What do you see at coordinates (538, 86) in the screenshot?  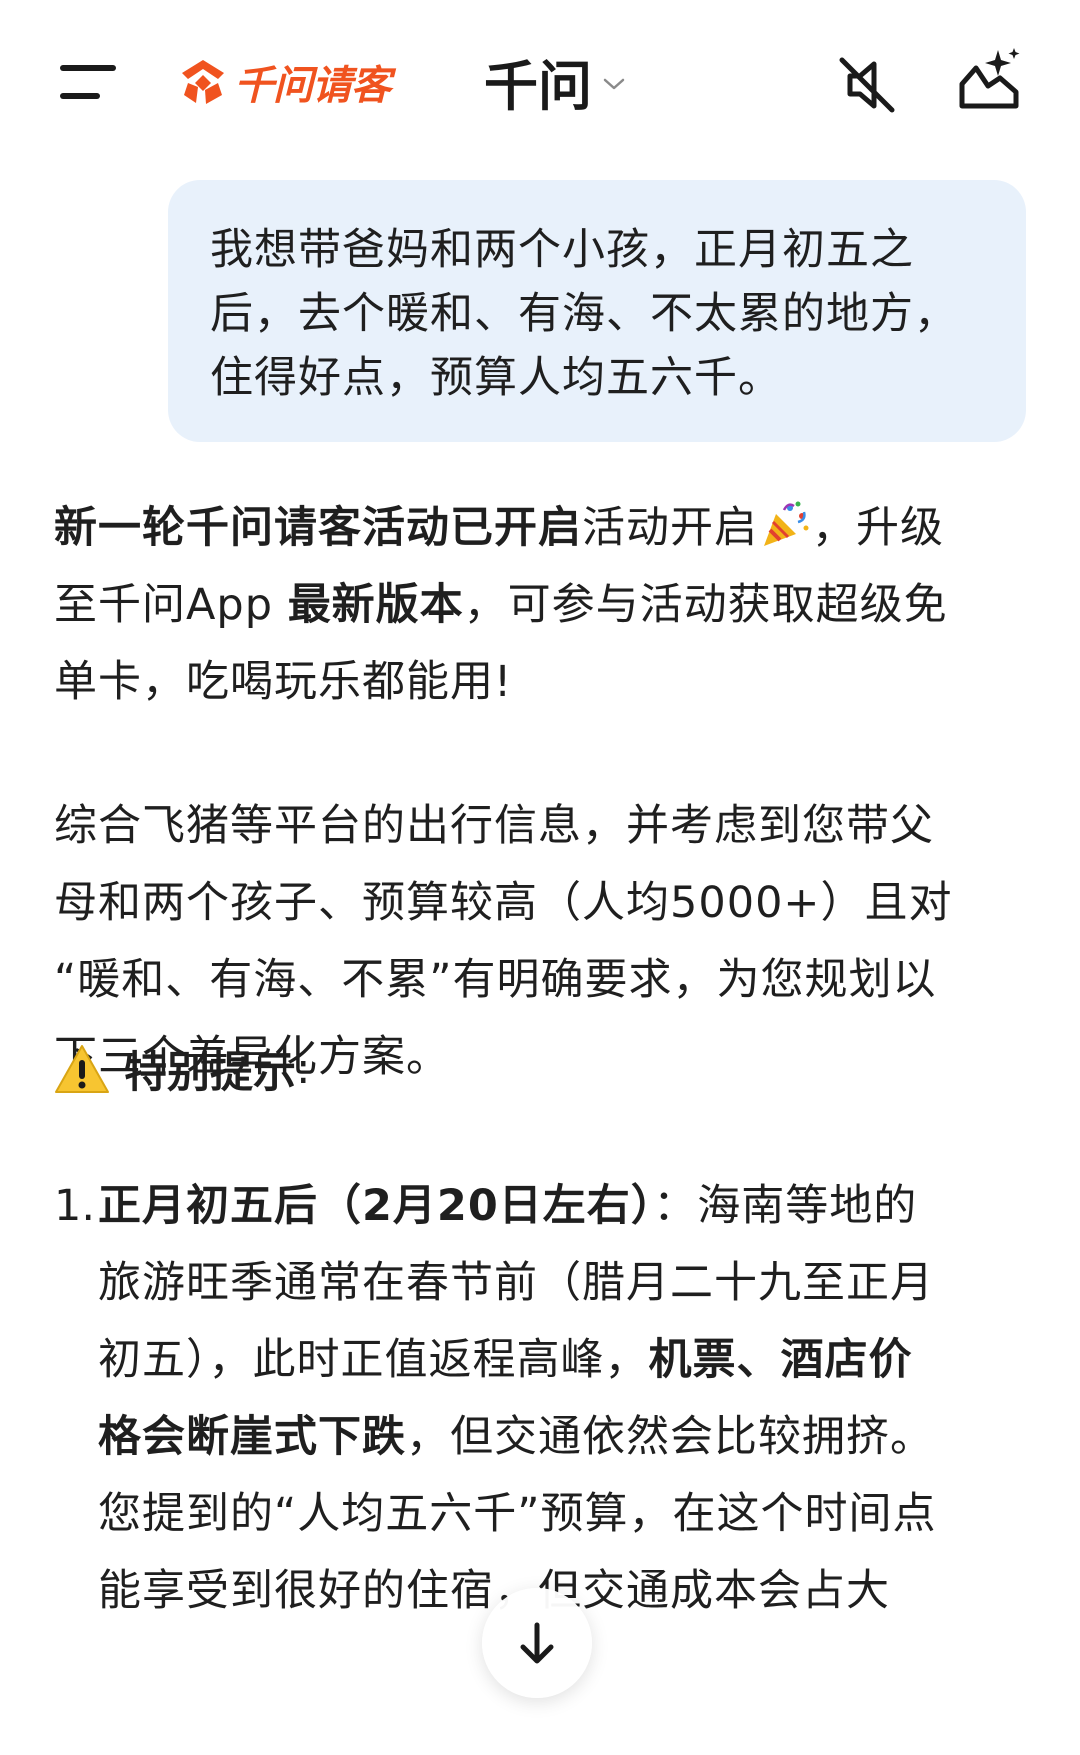 I see `model-name: 千问` at bounding box center [538, 86].